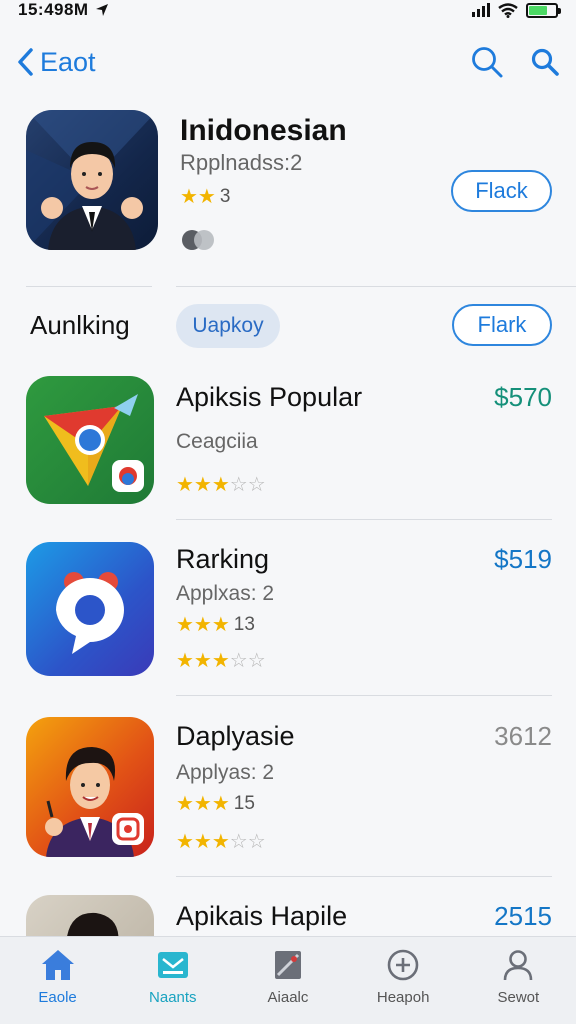 This screenshot has width=576, height=1024. What do you see at coordinates (244, 624) in the screenshot?
I see `rating-count: 13` at bounding box center [244, 624].